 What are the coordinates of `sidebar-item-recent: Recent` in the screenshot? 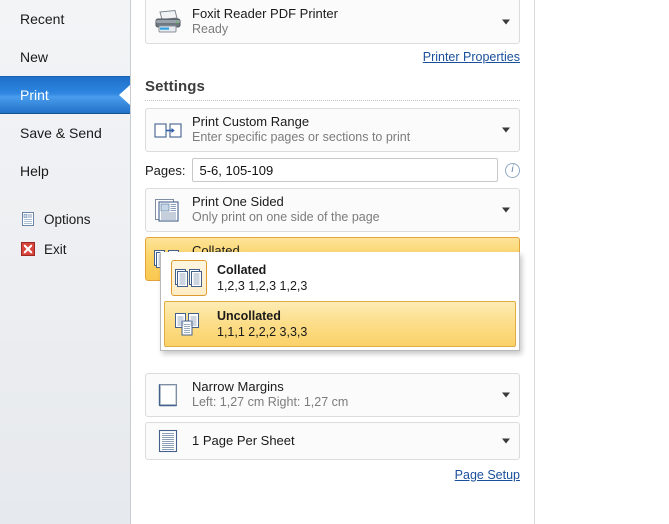 It's located at (65, 19).